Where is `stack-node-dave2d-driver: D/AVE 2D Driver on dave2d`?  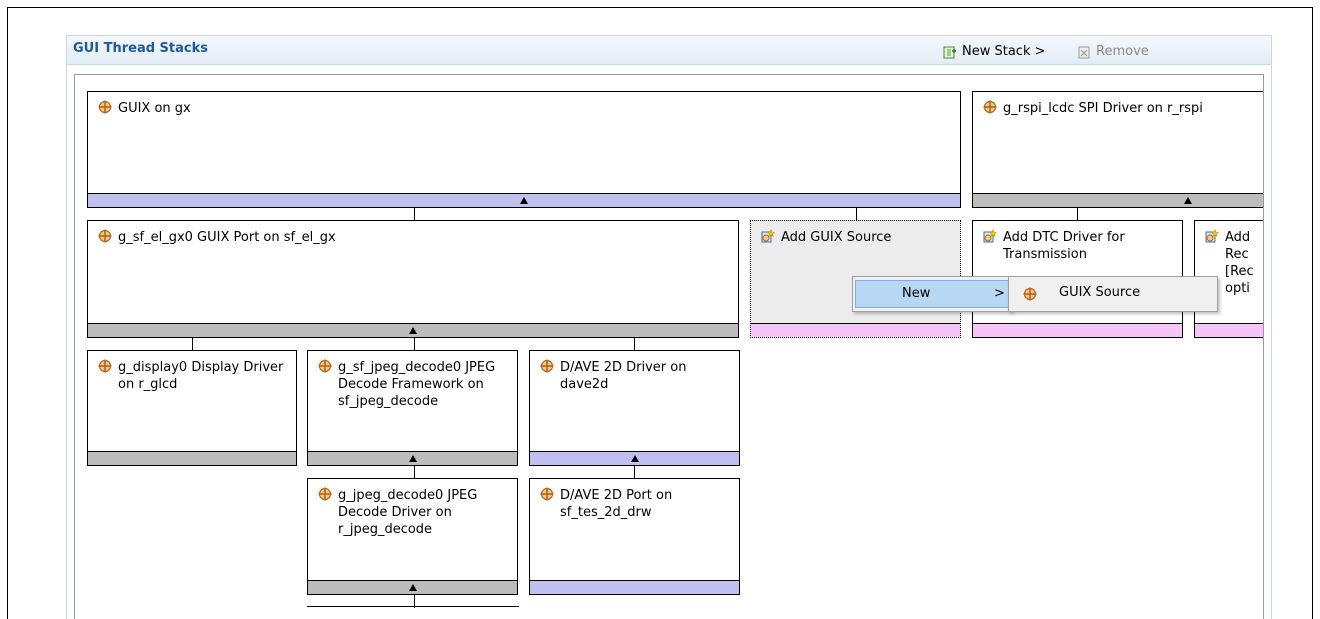 stack-node-dave2d-driver: D/AVE 2D Driver on dave2d is located at coordinates (634, 408).